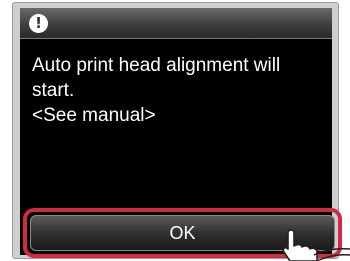 The height and width of the screenshot is (261, 350). I want to click on message-line-1: Auto print head alignment will, so click(156, 65).